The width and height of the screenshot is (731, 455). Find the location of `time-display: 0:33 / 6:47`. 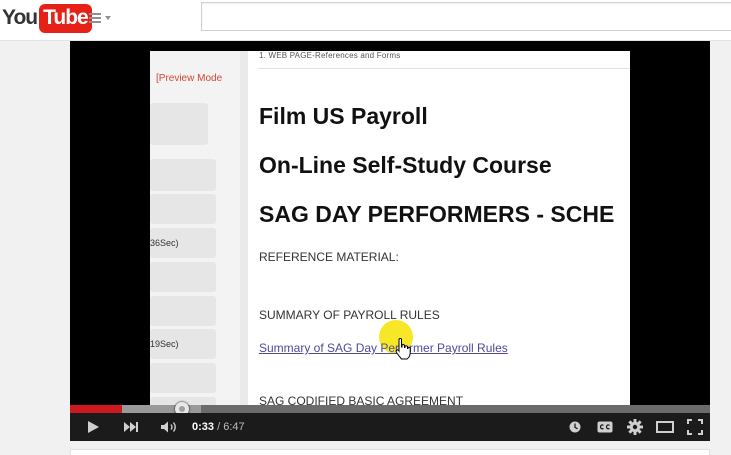

time-display: 0:33 / 6:47 is located at coordinates (218, 427).